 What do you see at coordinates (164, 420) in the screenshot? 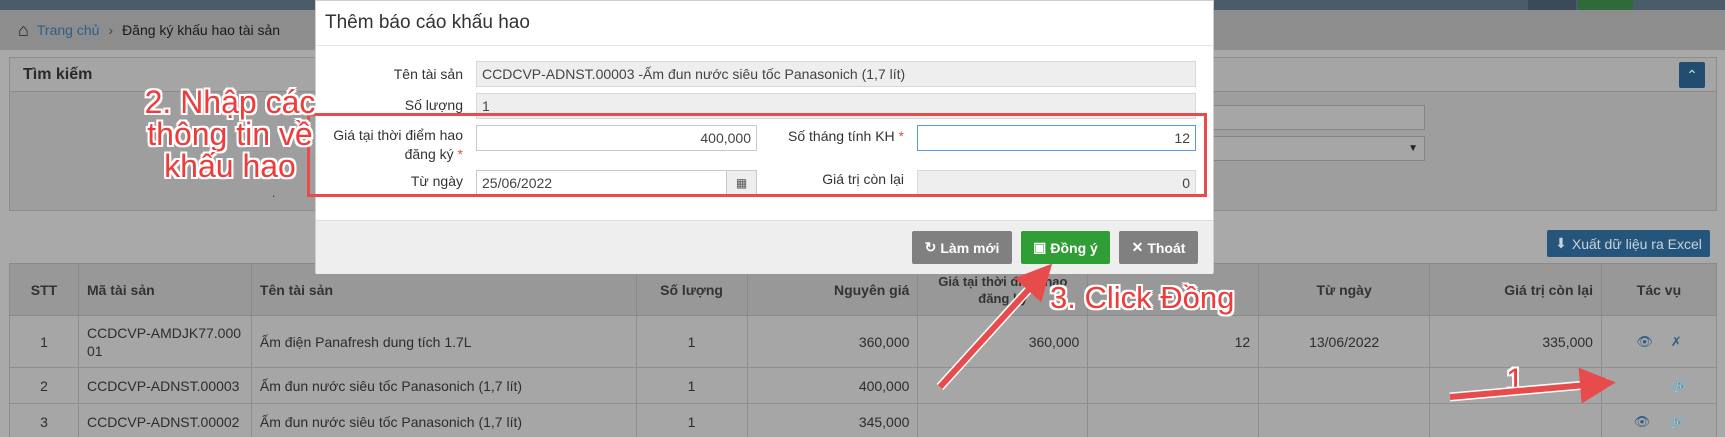
I see `cell-code: CCDCVP-ADNST.00002` at bounding box center [164, 420].